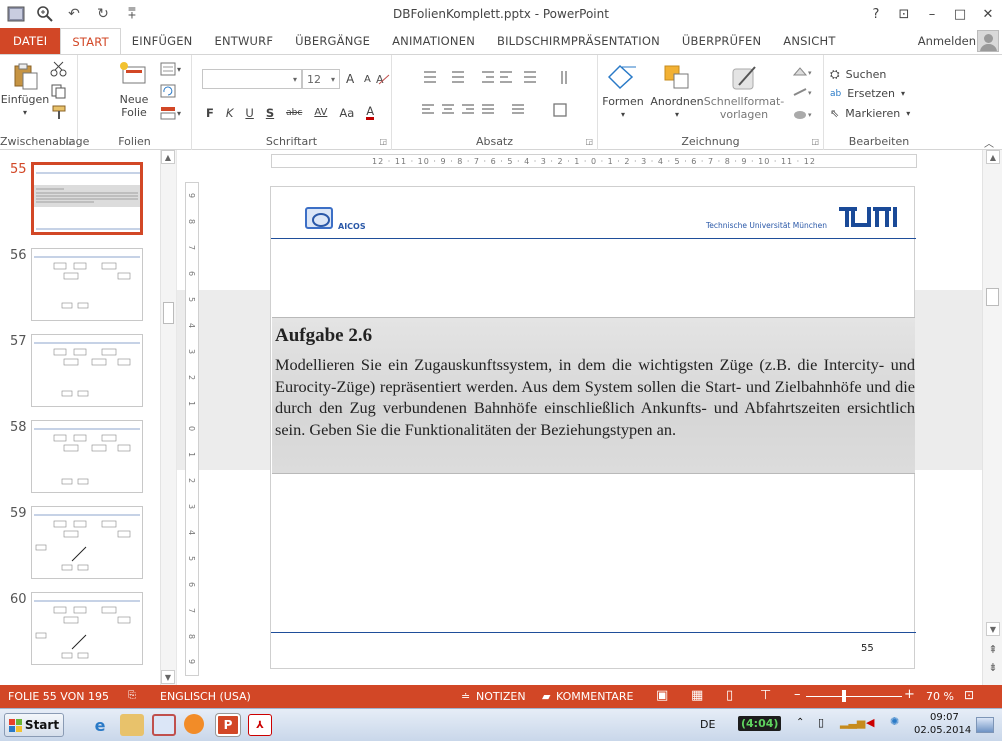 This screenshot has width=1002, height=741. Describe the element at coordinates (969, 695) in the screenshot. I see `fit-slide-icon: ⊡` at that location.